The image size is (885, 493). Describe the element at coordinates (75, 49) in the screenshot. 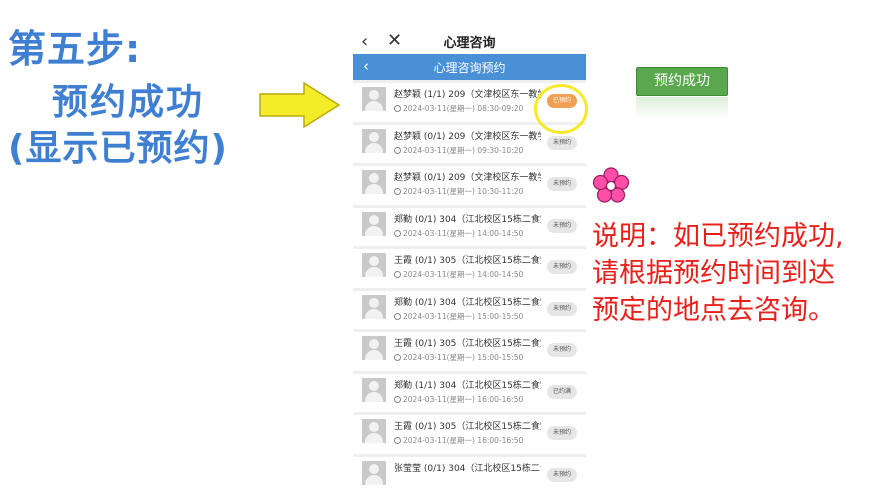

I see `step-title: 第五步:` at that location.